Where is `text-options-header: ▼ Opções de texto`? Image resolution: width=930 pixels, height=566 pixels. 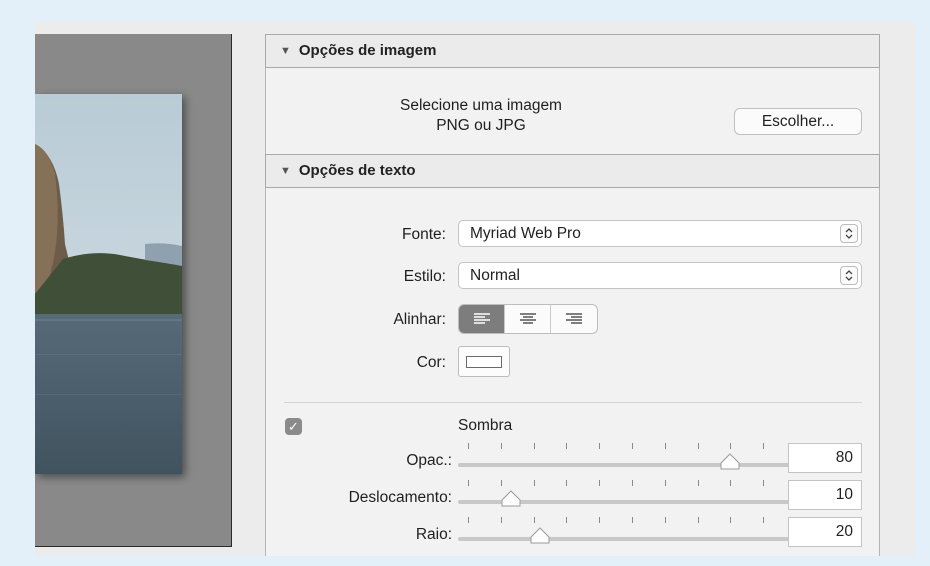 text-options-header: ▼ Opções de texto is located at coordinates (572, 171).